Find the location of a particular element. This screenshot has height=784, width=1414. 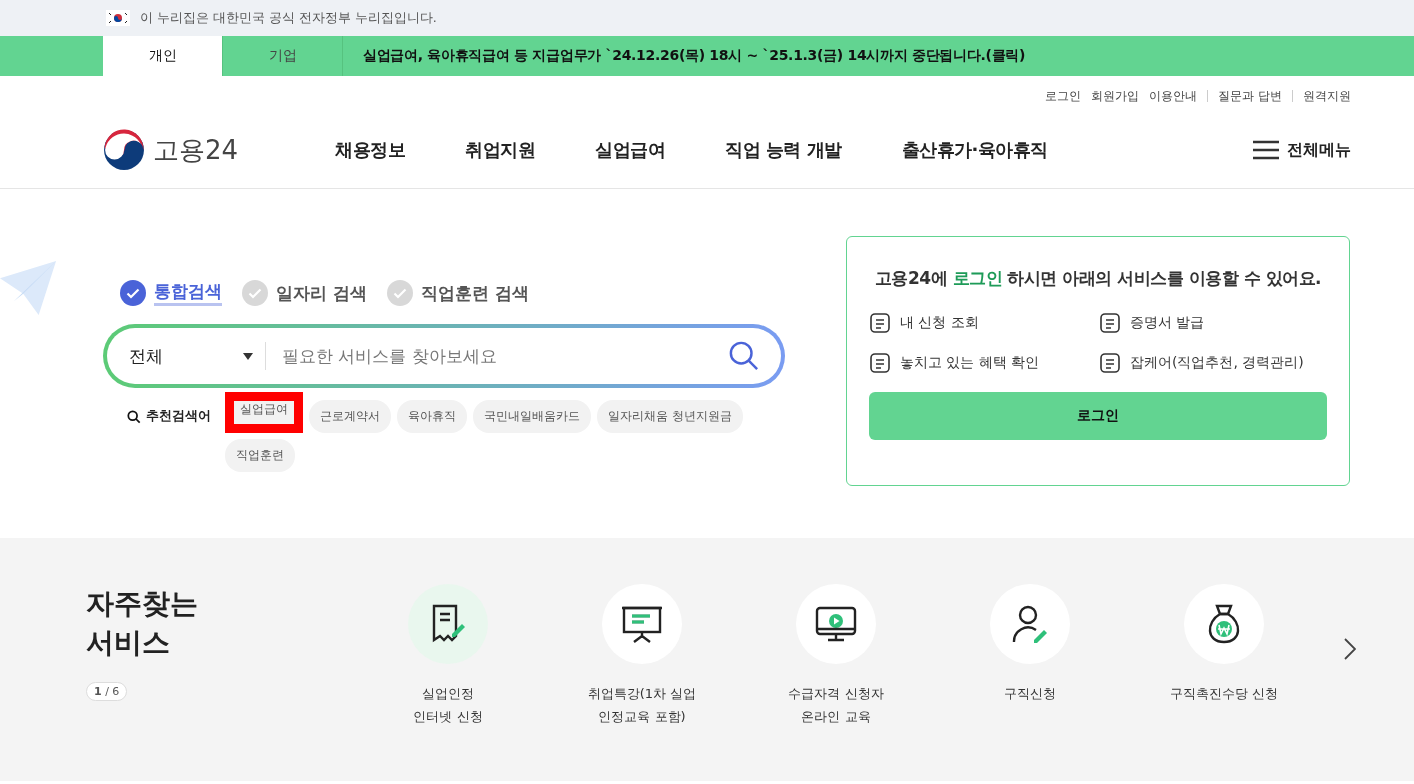

util-link: 질문과 답변 is located at coordinates (1250, 96).